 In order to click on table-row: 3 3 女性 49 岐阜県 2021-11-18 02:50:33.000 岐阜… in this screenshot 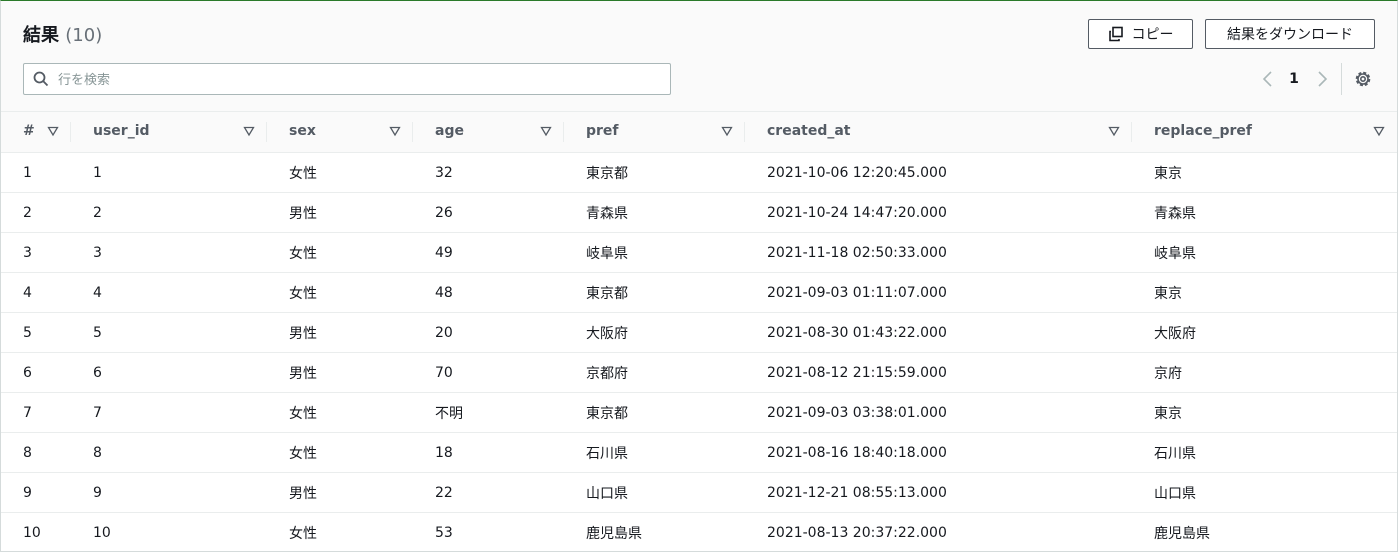, I will do `click(699, 253)`.